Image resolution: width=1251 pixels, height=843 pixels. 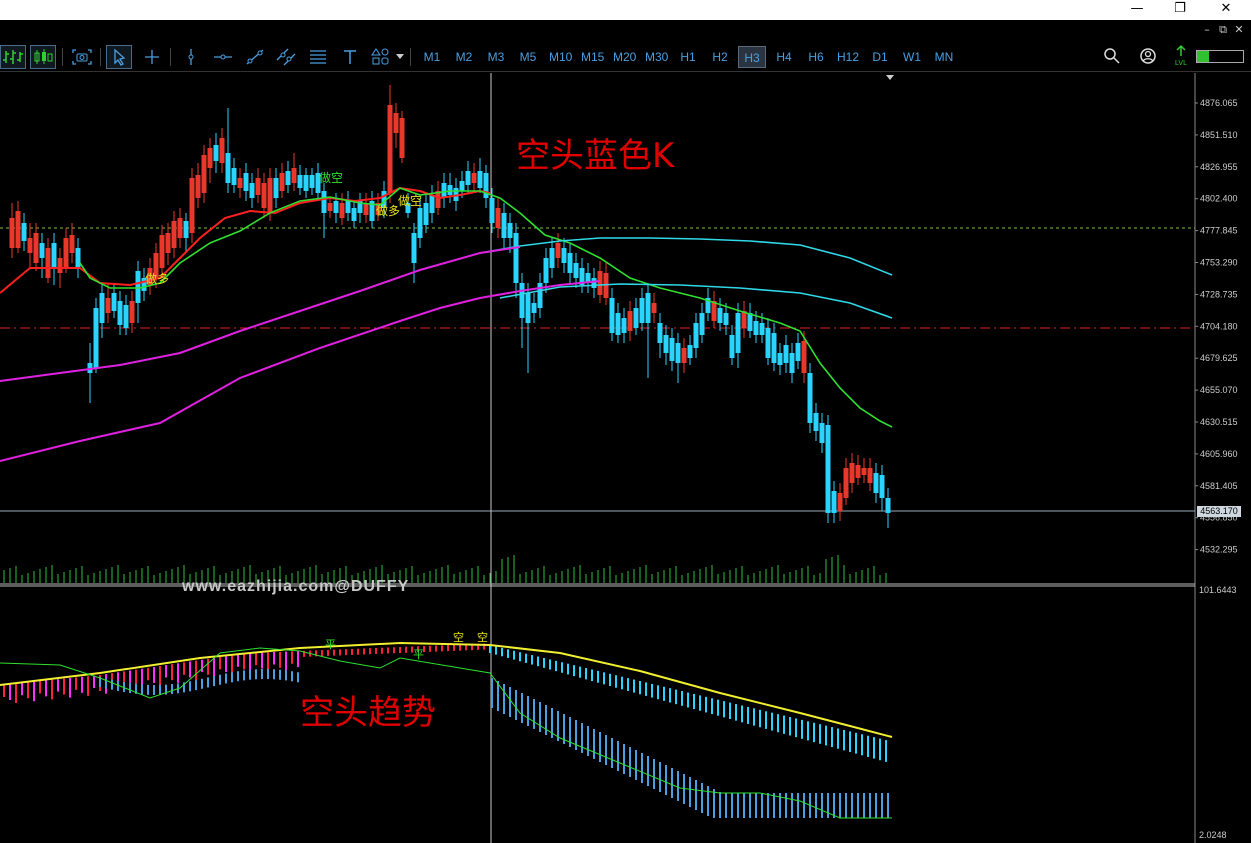 What do you see at coordinates (1219, 511) in the screenshot?
I see `current-price-tag: 4563.170` at bounding box center [1219, 511].